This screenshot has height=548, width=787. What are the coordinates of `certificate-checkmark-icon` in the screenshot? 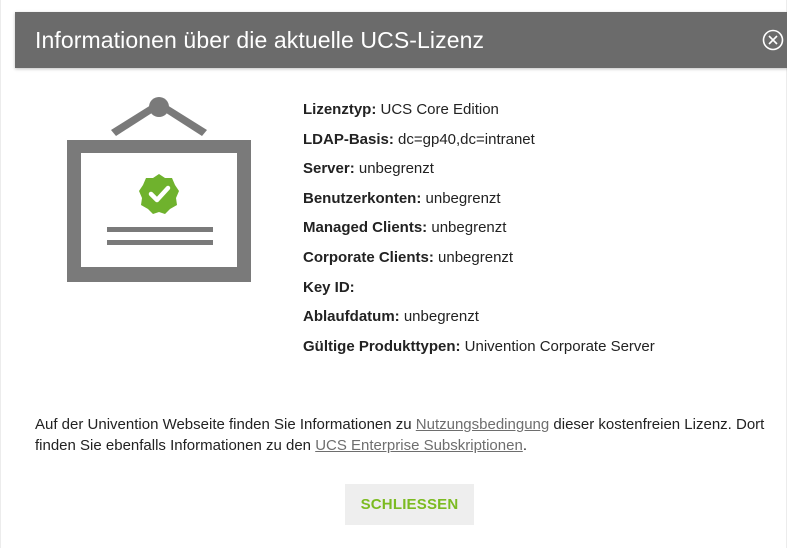 It's located at (159, 189).